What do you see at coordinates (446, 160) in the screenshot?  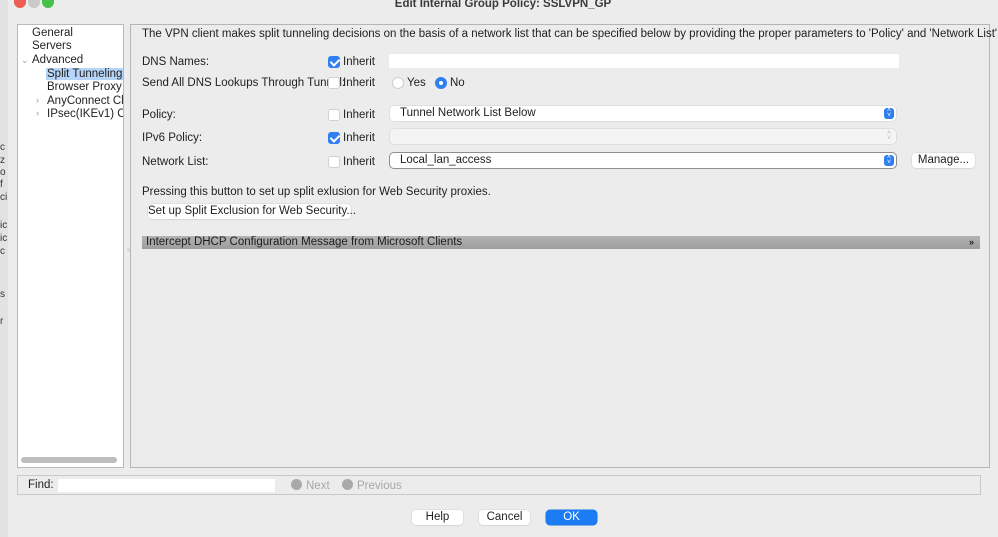 I see `network-list-select-value: Local_lan_access` at bounding box center [446, 160].